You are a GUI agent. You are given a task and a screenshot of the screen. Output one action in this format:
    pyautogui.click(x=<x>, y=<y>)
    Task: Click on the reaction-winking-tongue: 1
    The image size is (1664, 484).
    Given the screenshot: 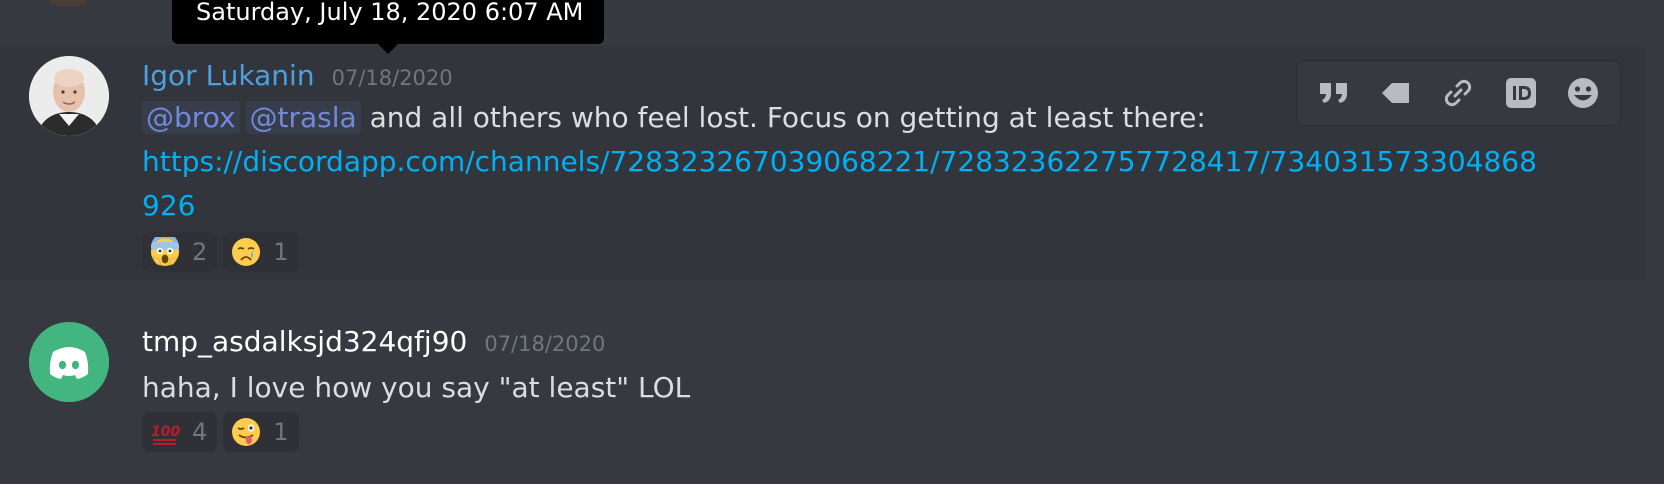 What is the action you would take?
    pyautogui.click(x=261, y=432)
    